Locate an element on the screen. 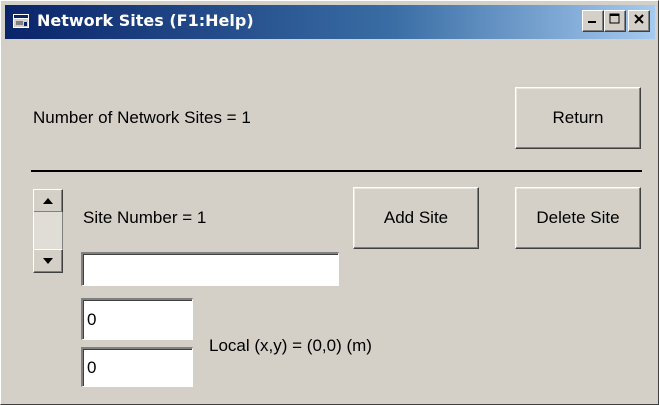  arrow-down-icon is located at coordinates (48, 261).